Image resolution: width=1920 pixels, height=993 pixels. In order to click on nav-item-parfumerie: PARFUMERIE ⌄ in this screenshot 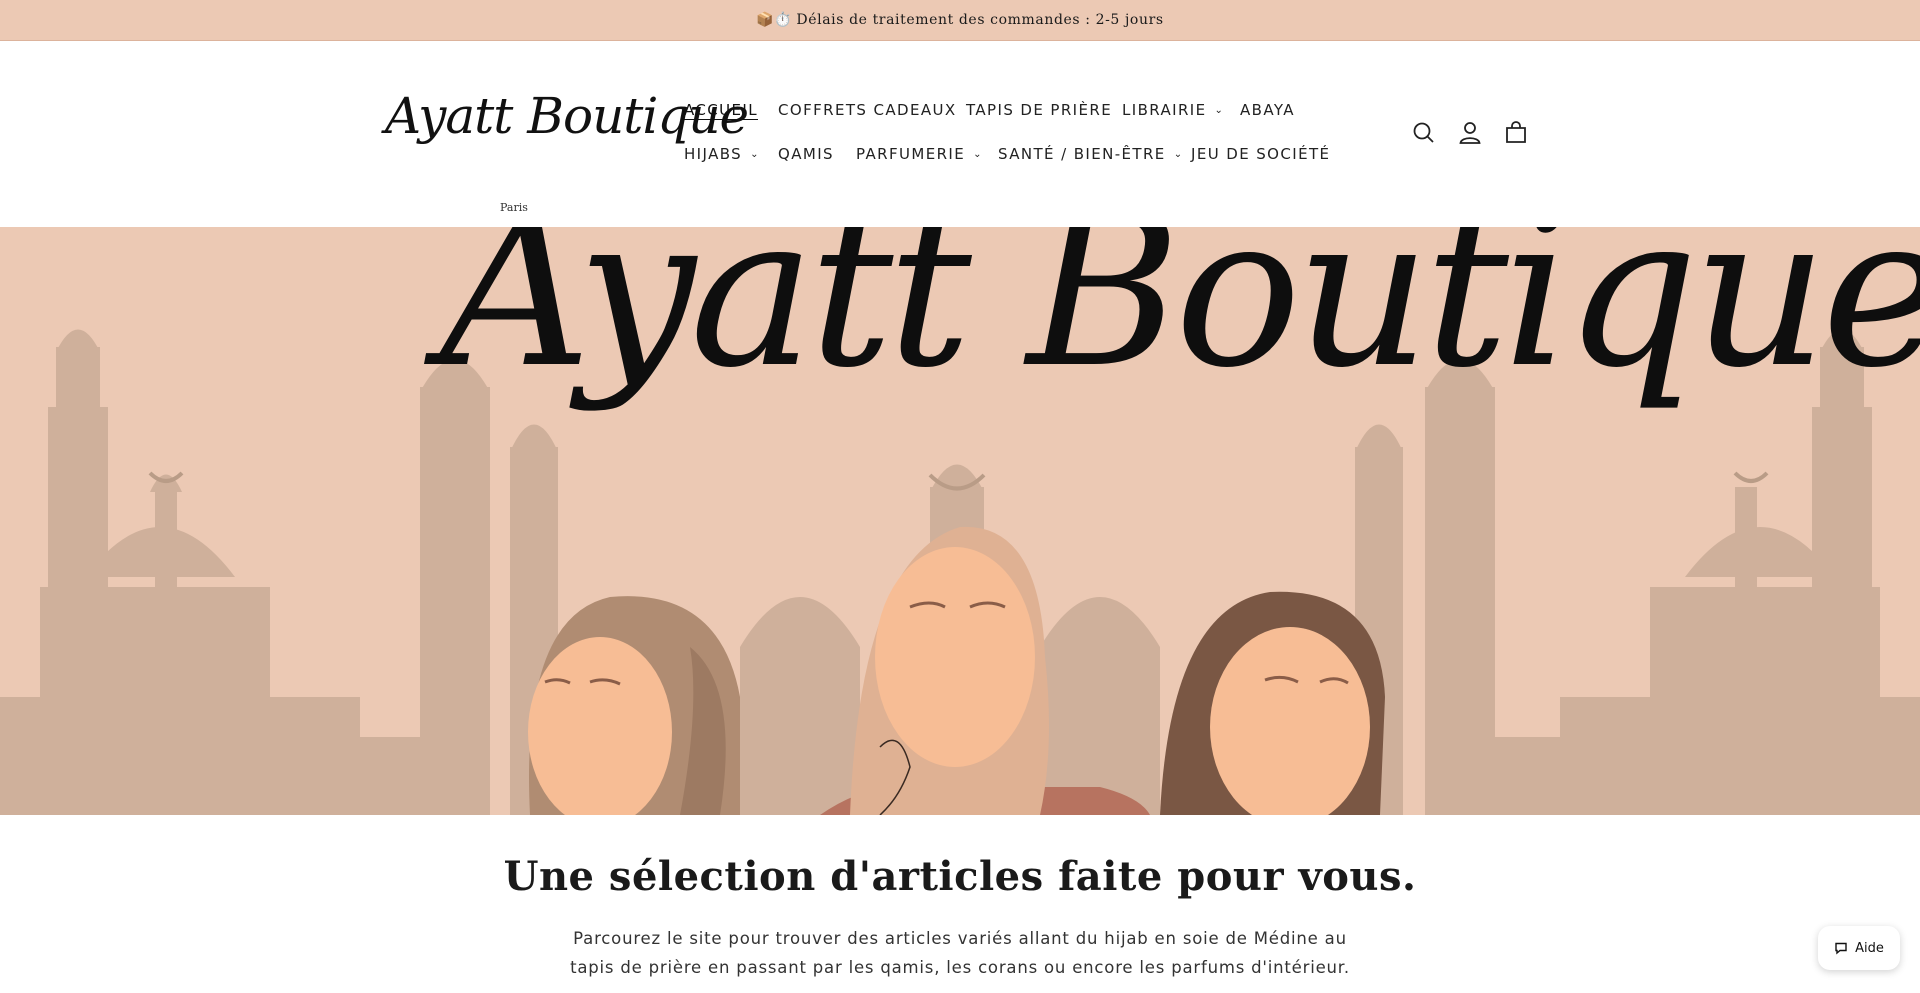, I will do `click(919, 154)`.